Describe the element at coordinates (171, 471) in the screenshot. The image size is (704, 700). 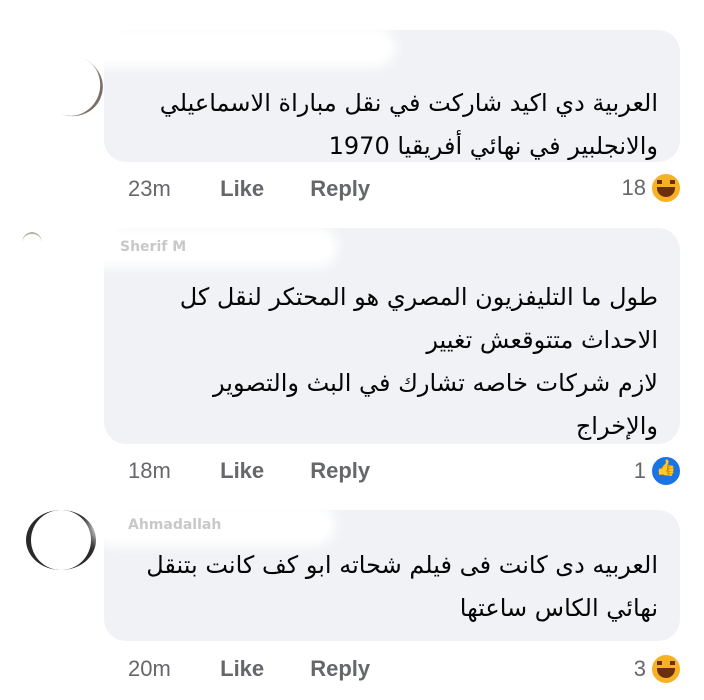
I see `timestamp: 18m` at that location.